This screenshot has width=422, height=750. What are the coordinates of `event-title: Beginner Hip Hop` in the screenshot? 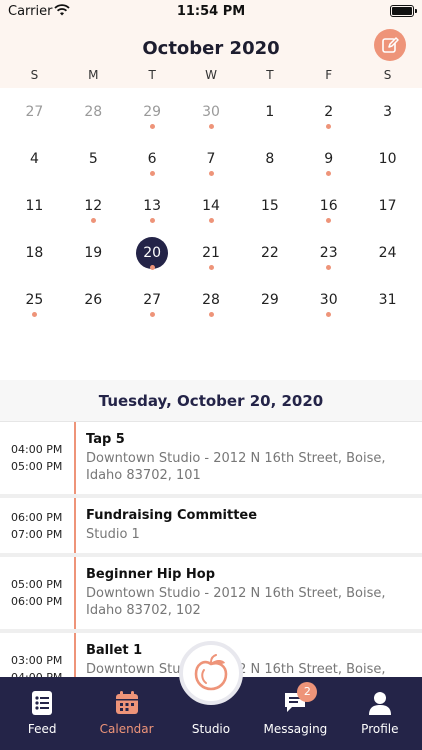 It's located at (151, 574).